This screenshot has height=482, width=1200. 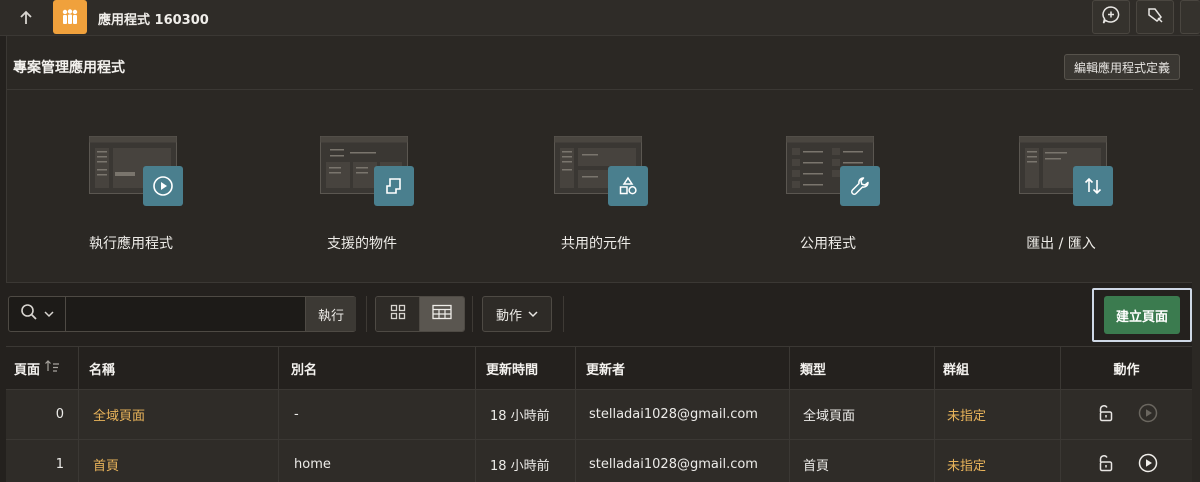 I want to click on page-type: 首頁, so click(x=862, y=461).